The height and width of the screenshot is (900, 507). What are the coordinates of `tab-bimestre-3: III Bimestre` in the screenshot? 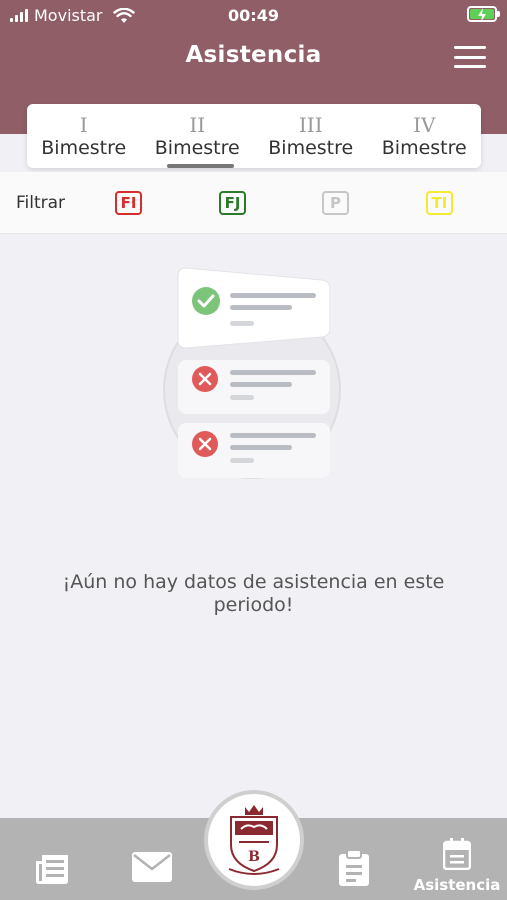 It's located at (311, 136).